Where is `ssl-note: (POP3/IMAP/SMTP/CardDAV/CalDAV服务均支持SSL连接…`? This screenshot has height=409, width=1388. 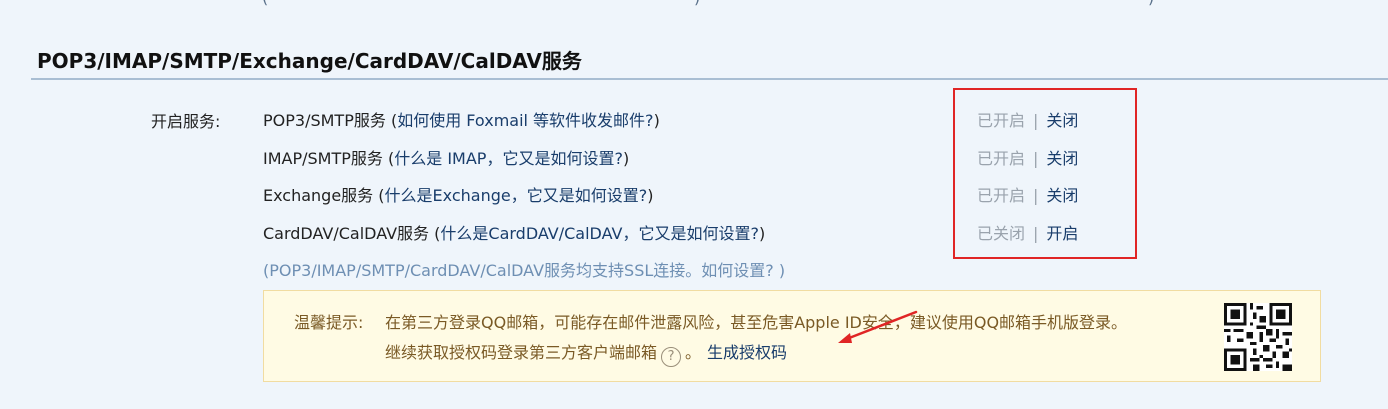 ssl-note: (POP3/IMAP/SMTP/CardDAV/CalDAV服务均支持SSL连接… is located at coordinates (524, 269).